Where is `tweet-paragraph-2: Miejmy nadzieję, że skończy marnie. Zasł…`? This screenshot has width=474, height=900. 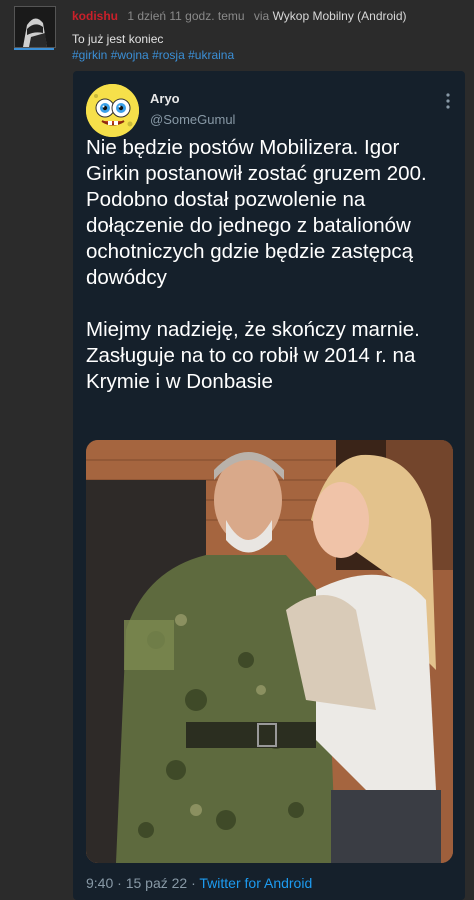 tweet-paragraph-2: Miejmy nadzieję, że skończy marnie. Zasł… is located at coordinates (253, 355).